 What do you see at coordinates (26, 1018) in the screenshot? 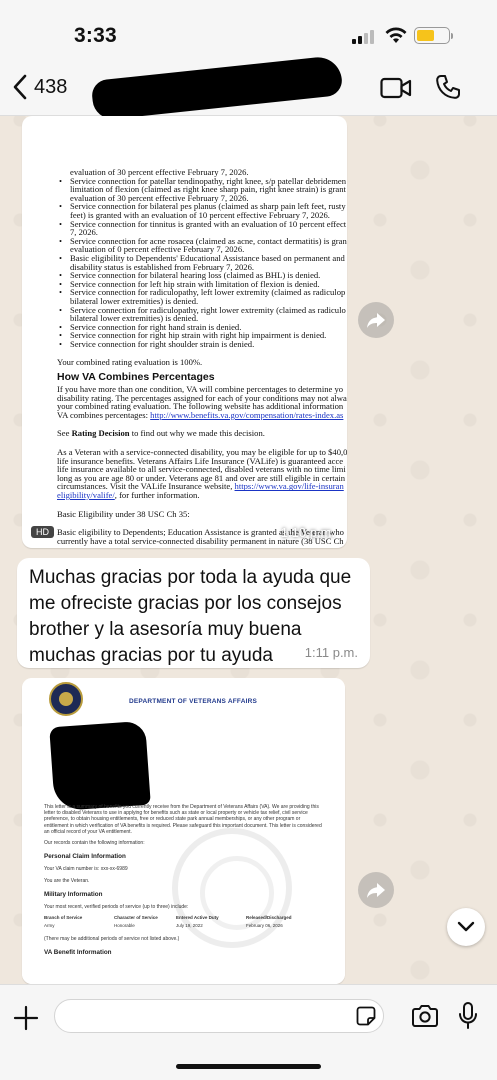
I see `plus-icon` at bounding box center [26, 1018].